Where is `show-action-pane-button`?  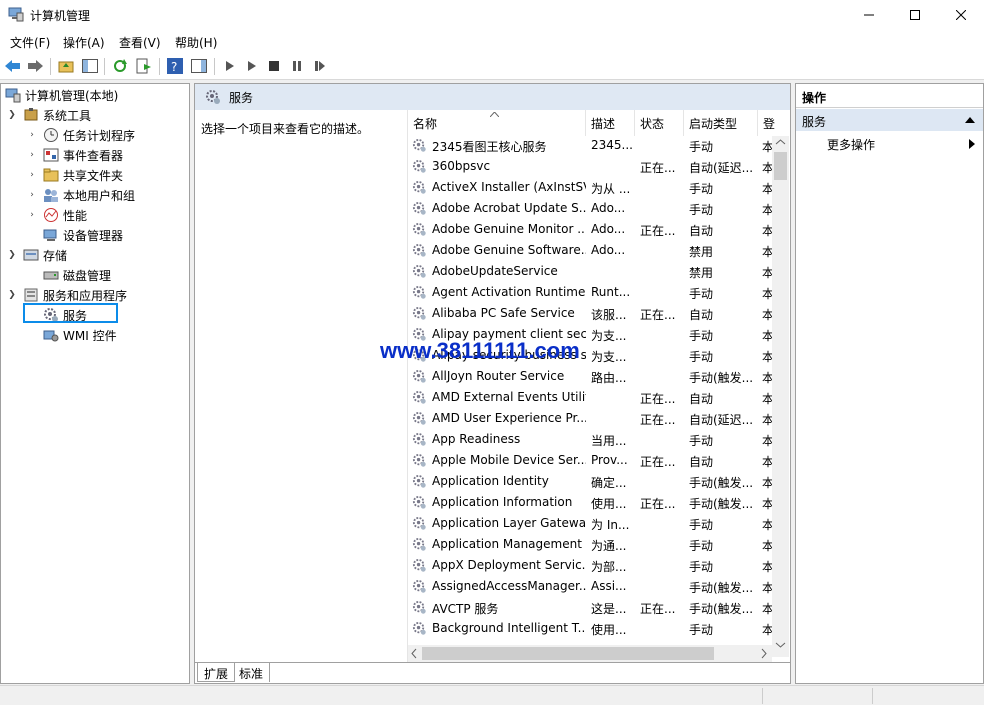
show-action-pane-button is located at coordinates (199, 66).